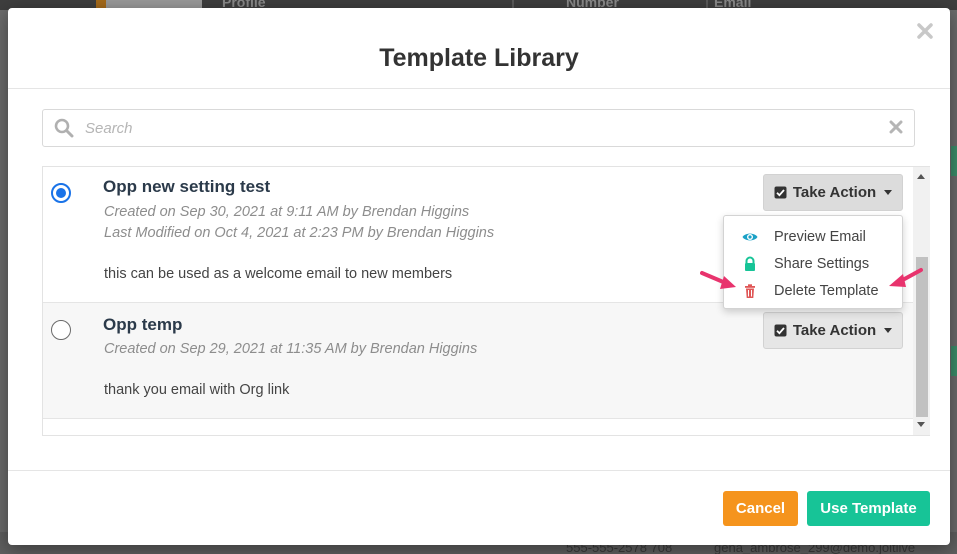  Describe the element at coordinates (921, 424) in the screenshot. I see `scroll-down-arrow` at that location.